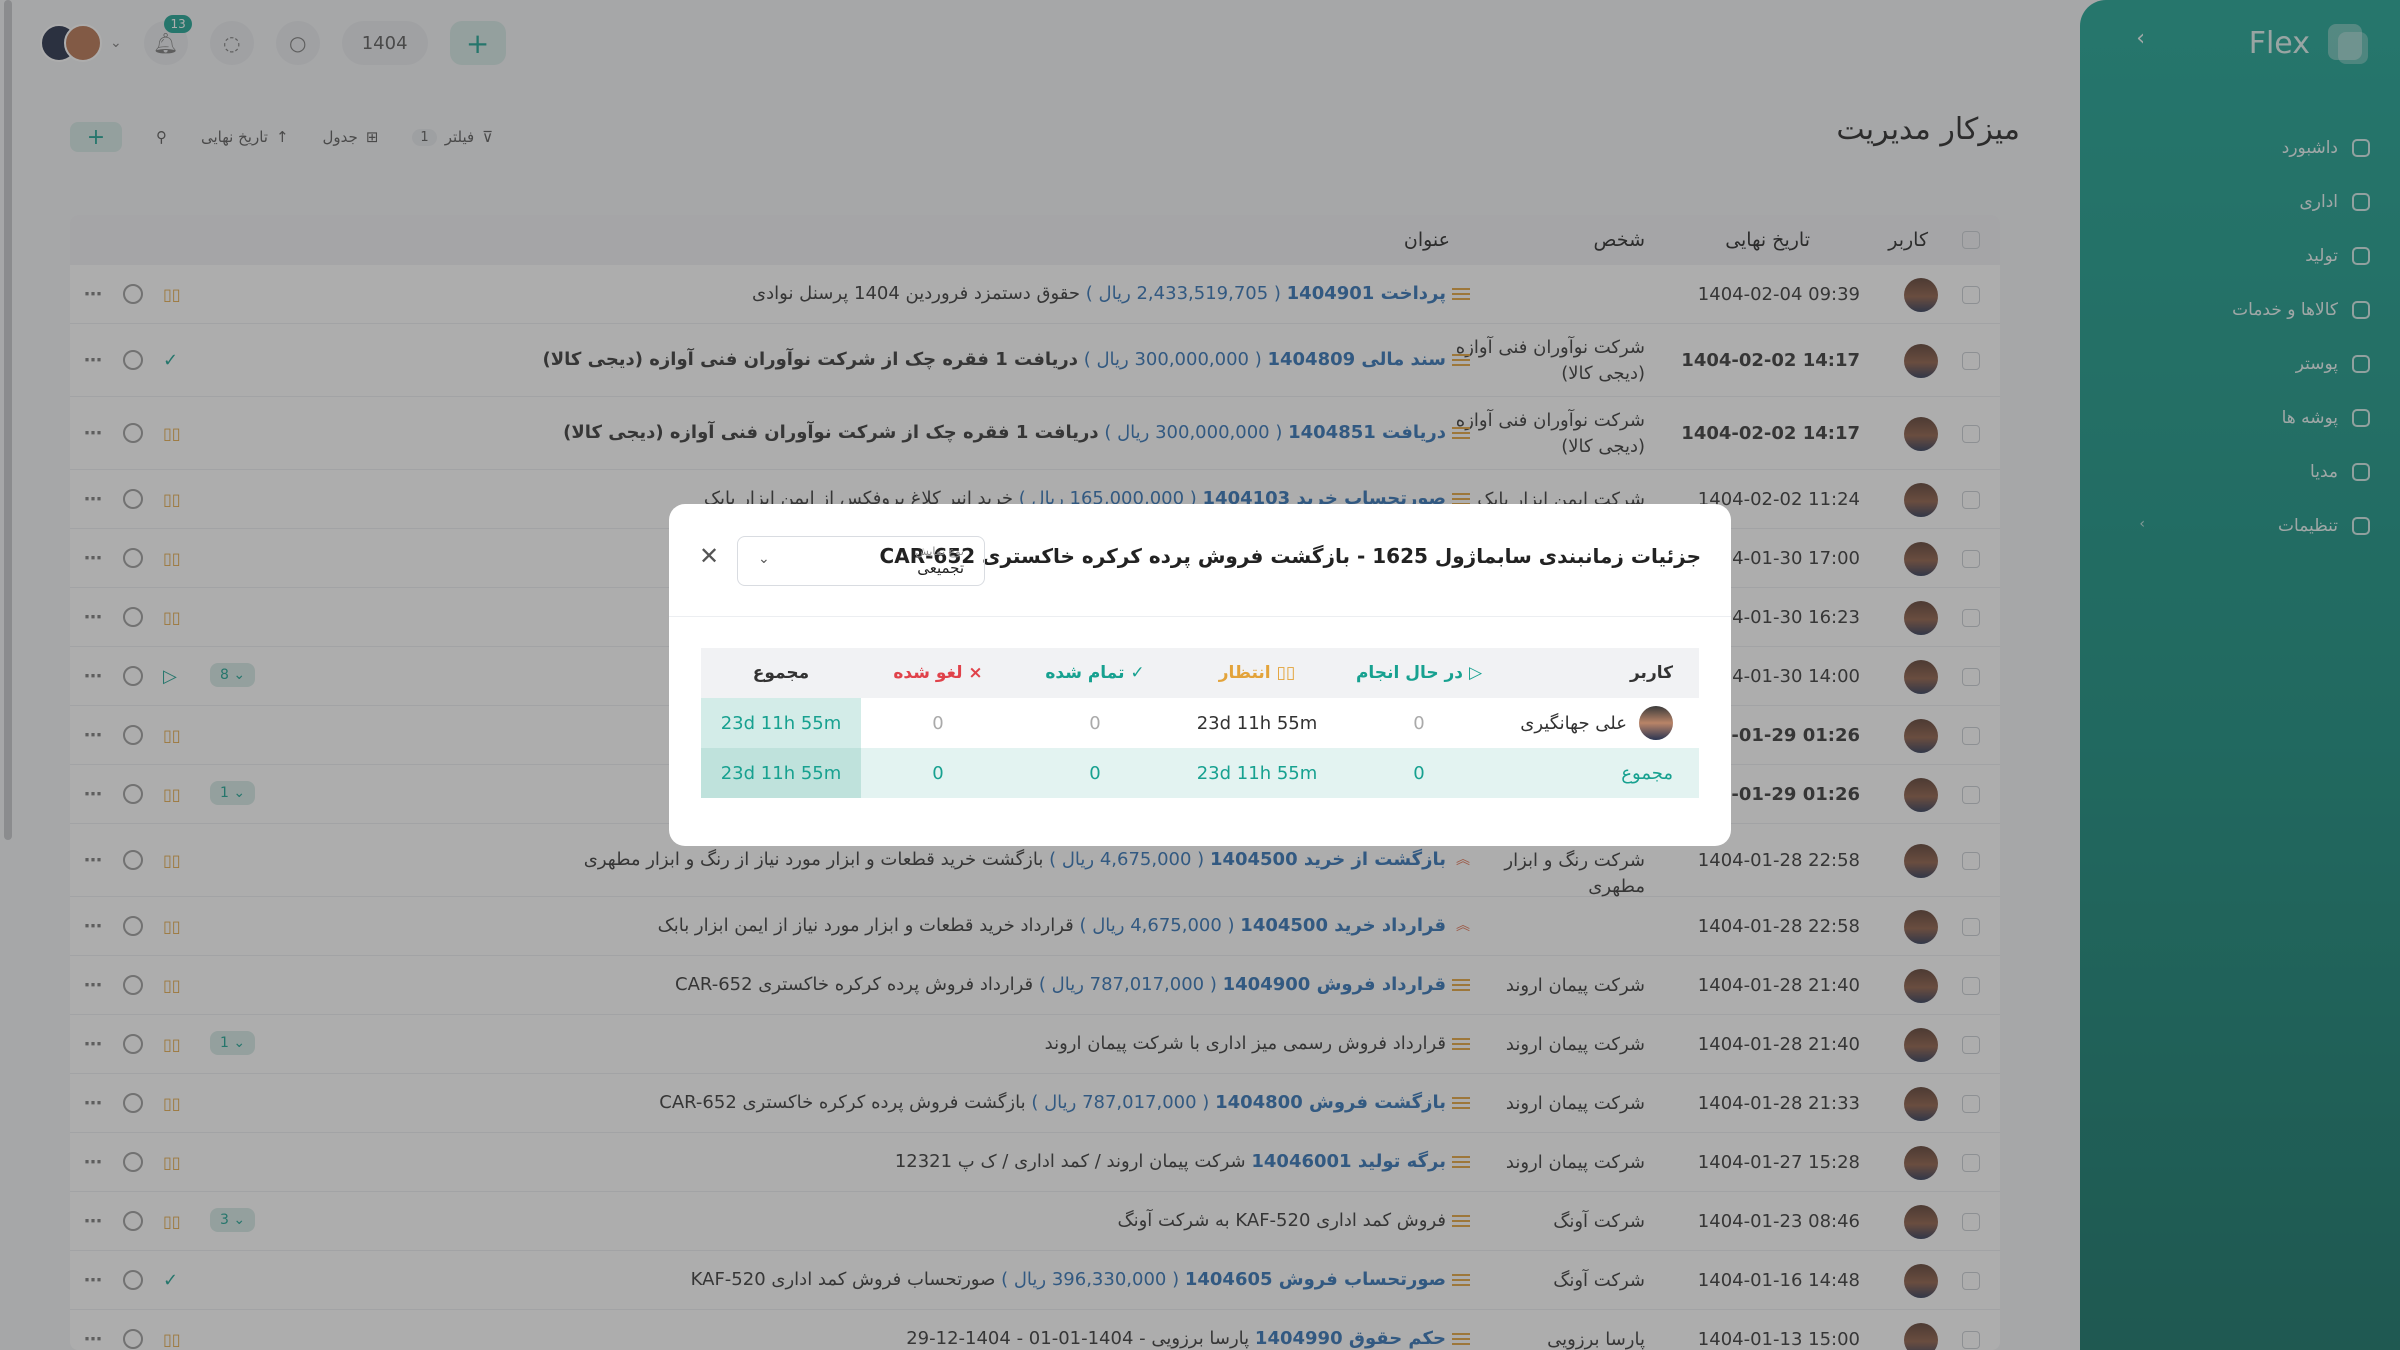 This screenshot has width=2400, height=1350. Describe the element at coordinates (938, 773) in the screenshot. I see `summary-cancelled: 0` at that location.